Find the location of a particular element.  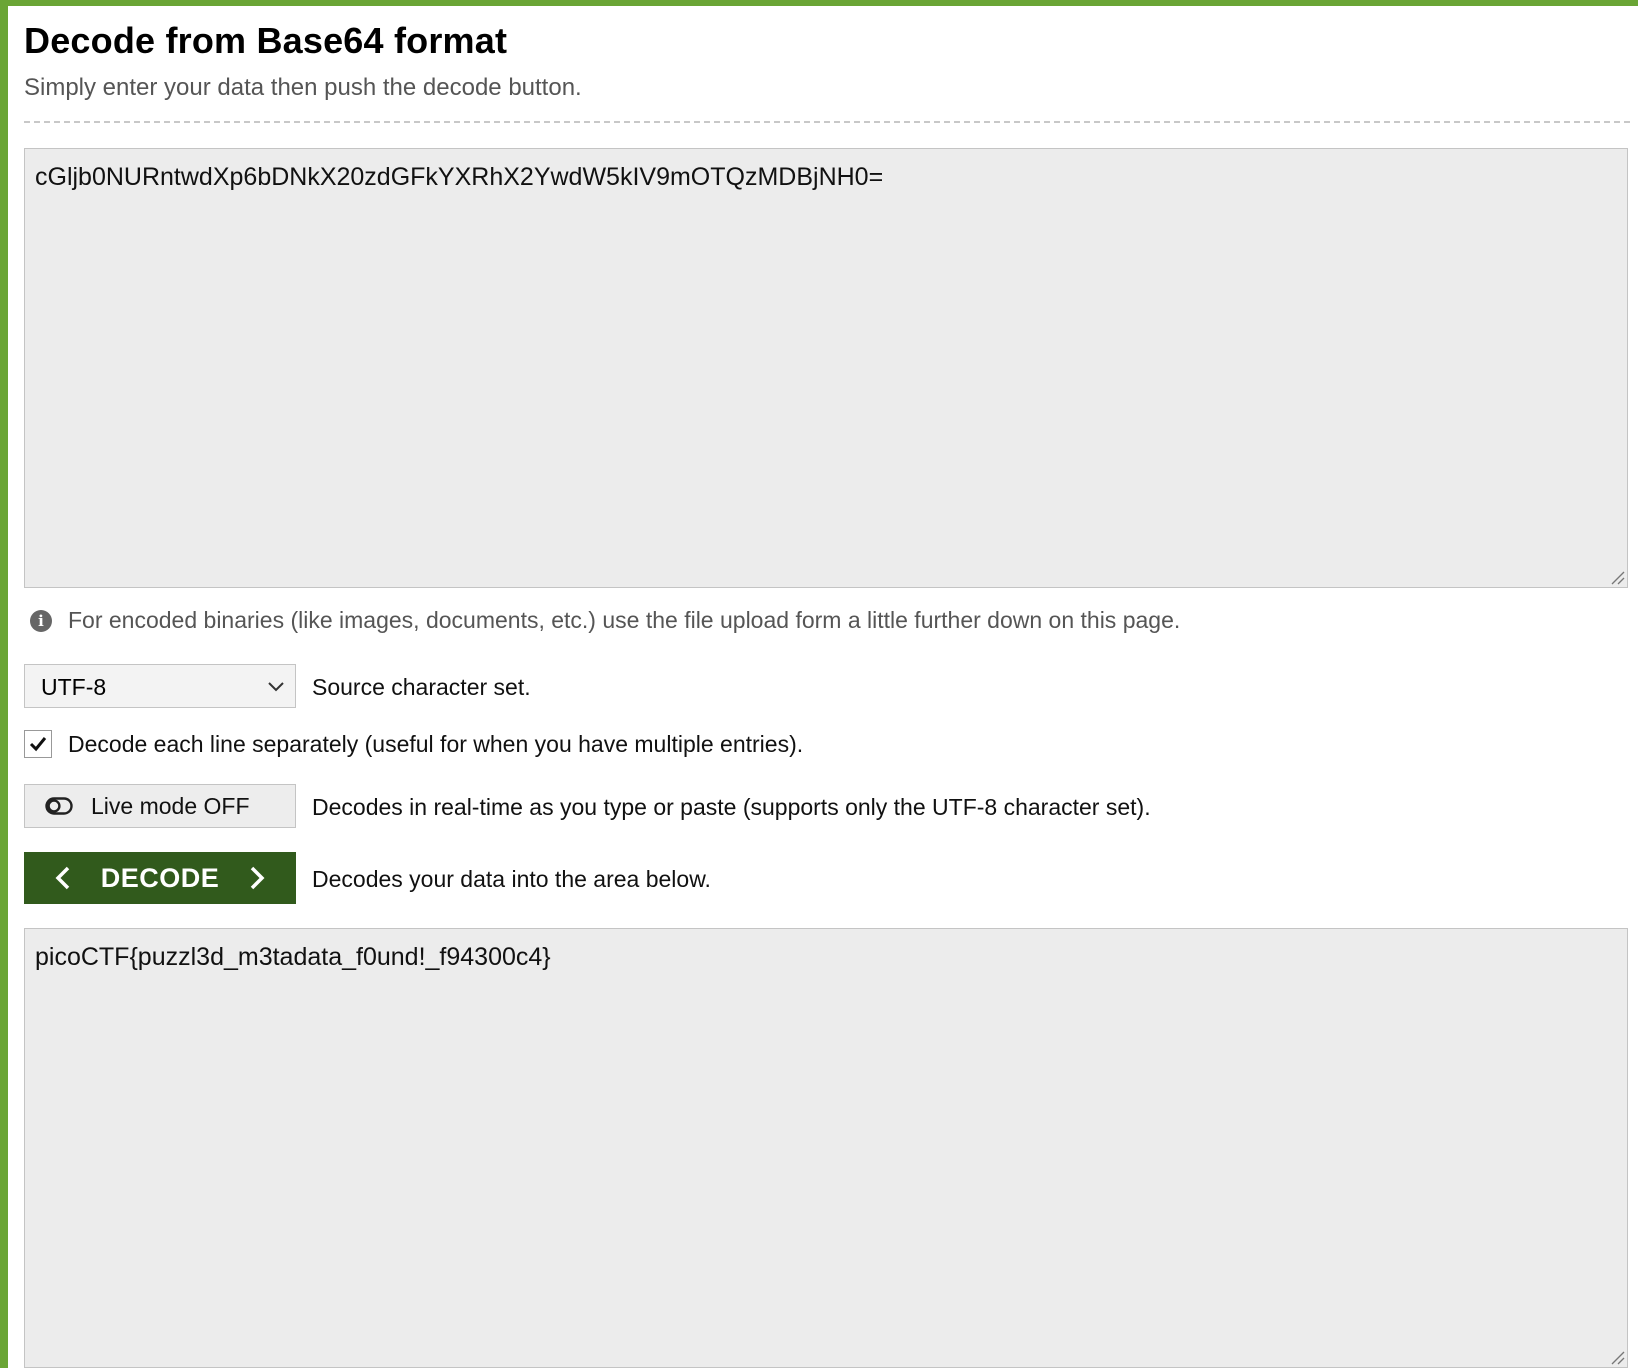

decode-button-label: DECODE is located at coordinates (160, 877).